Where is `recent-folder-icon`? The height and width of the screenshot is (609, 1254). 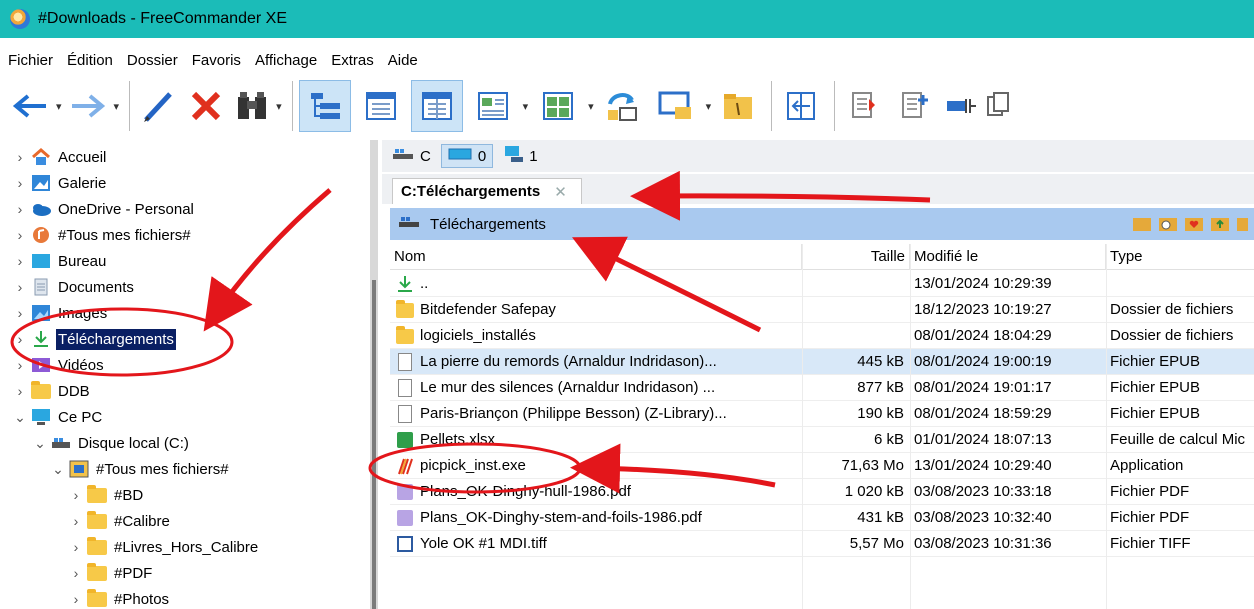
recent-folder-icon is located at coordinates (1168, 223).